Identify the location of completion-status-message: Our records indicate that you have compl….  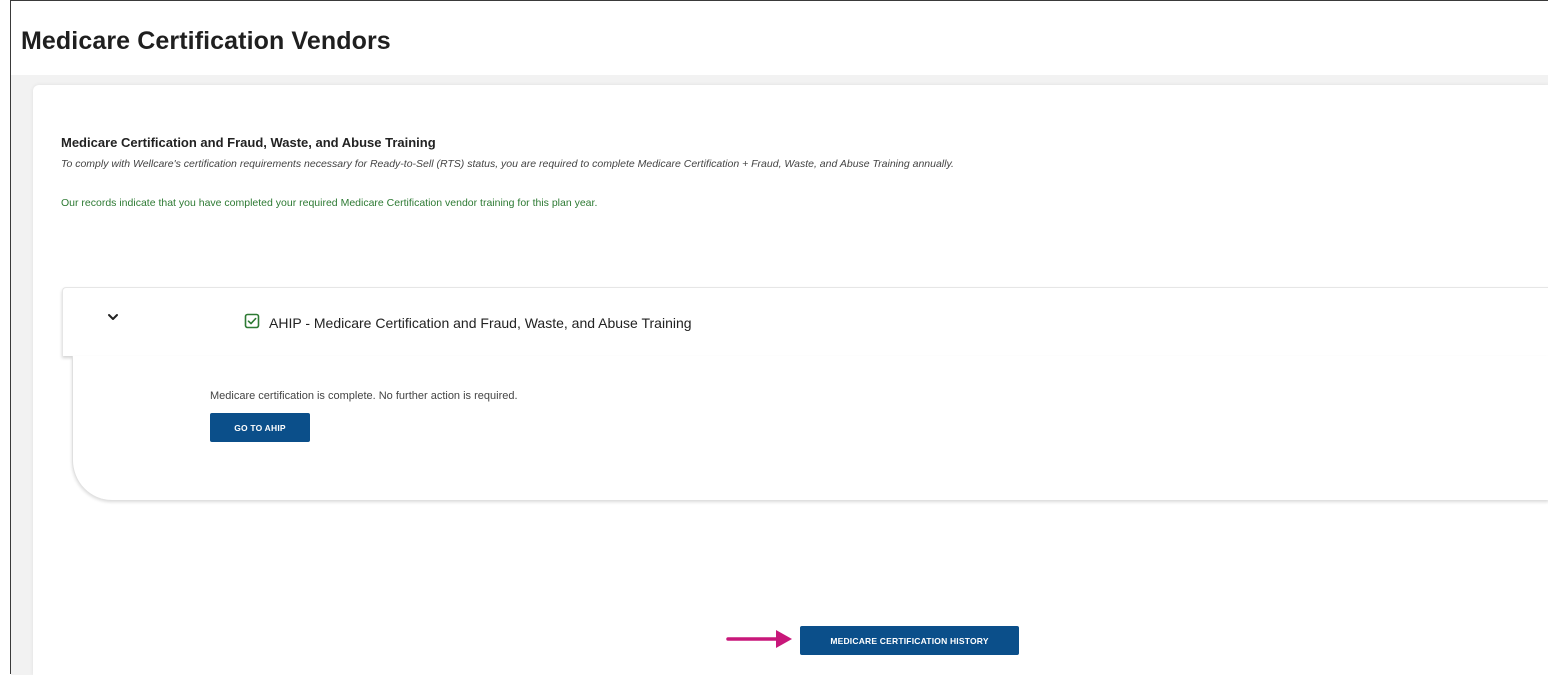
(329, 203).